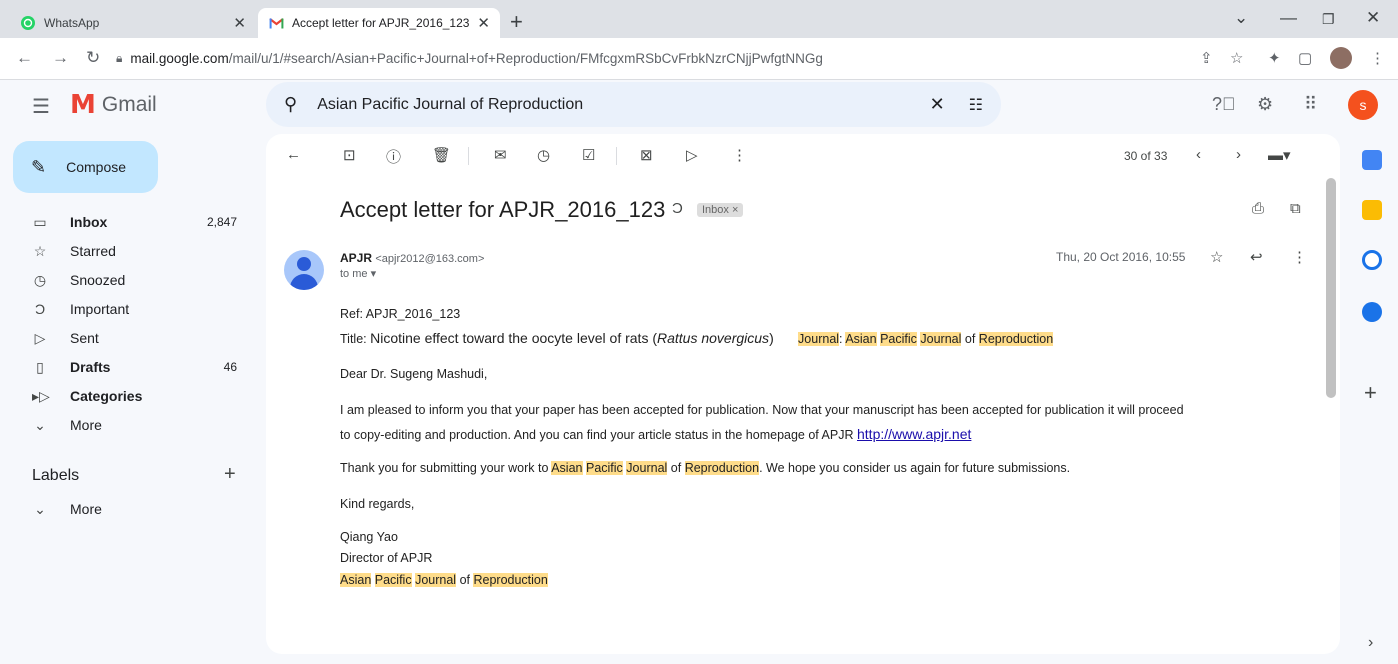 The width and height of the screenshot is (1398, 664). Describe the element at coordinates (1377, 58) in the screenshot. I see `browser-menu-icon: ⋮` at that location.